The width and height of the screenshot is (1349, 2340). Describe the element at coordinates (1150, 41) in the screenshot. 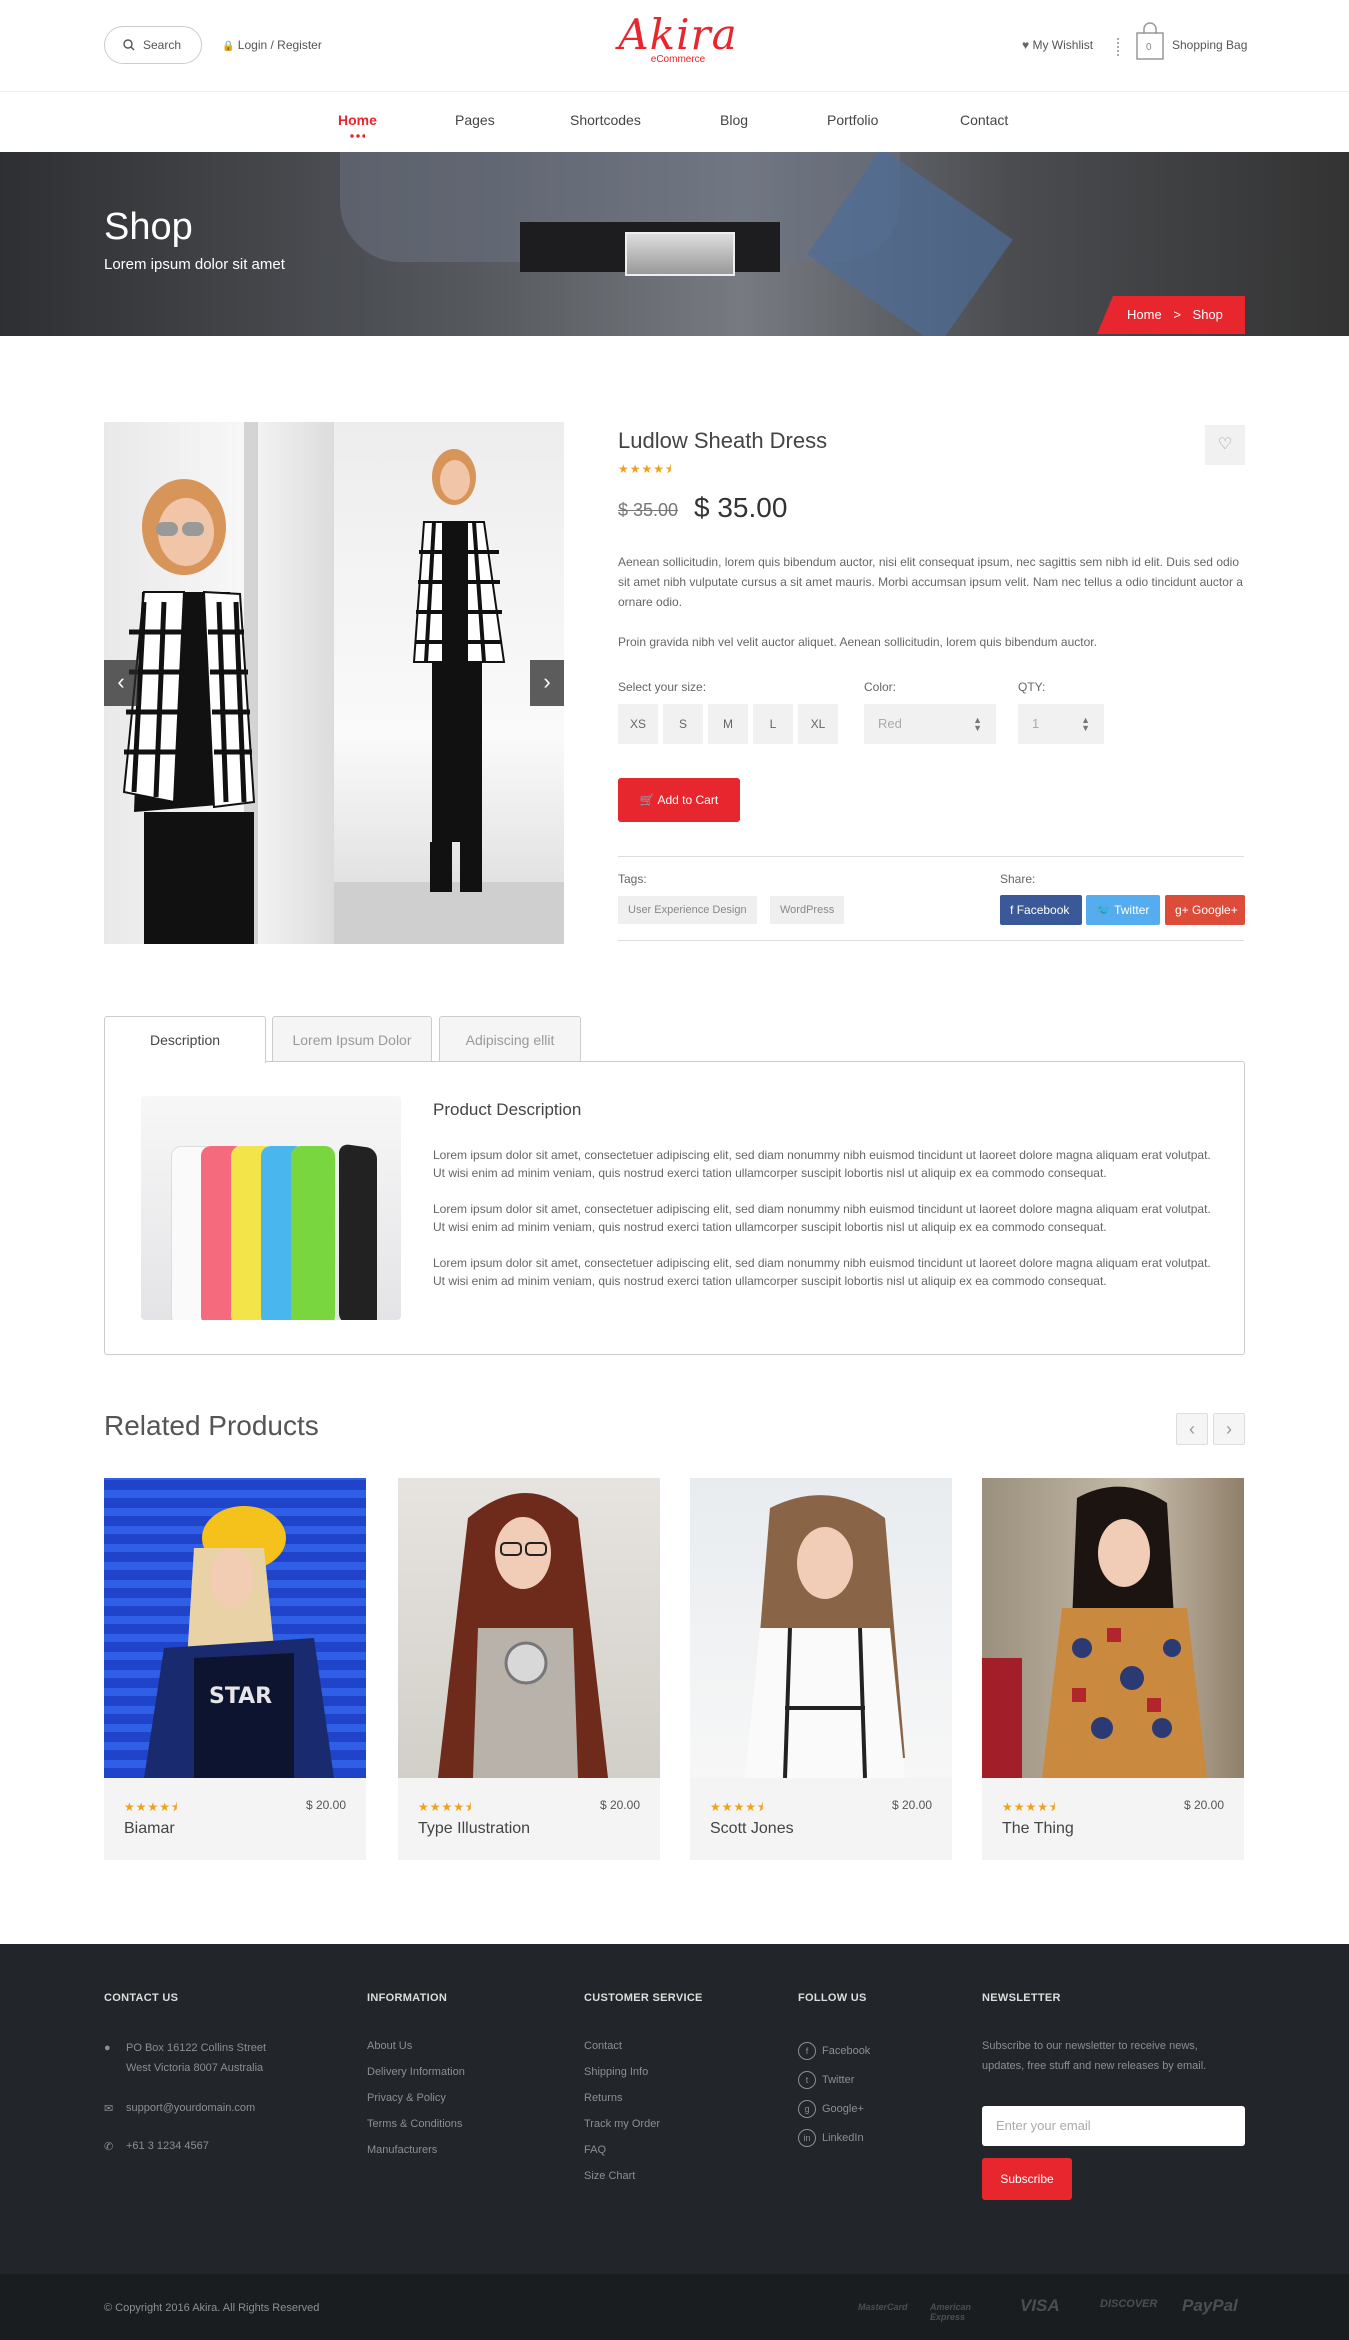

I see `shopping-bag-icon: 0` at that location.